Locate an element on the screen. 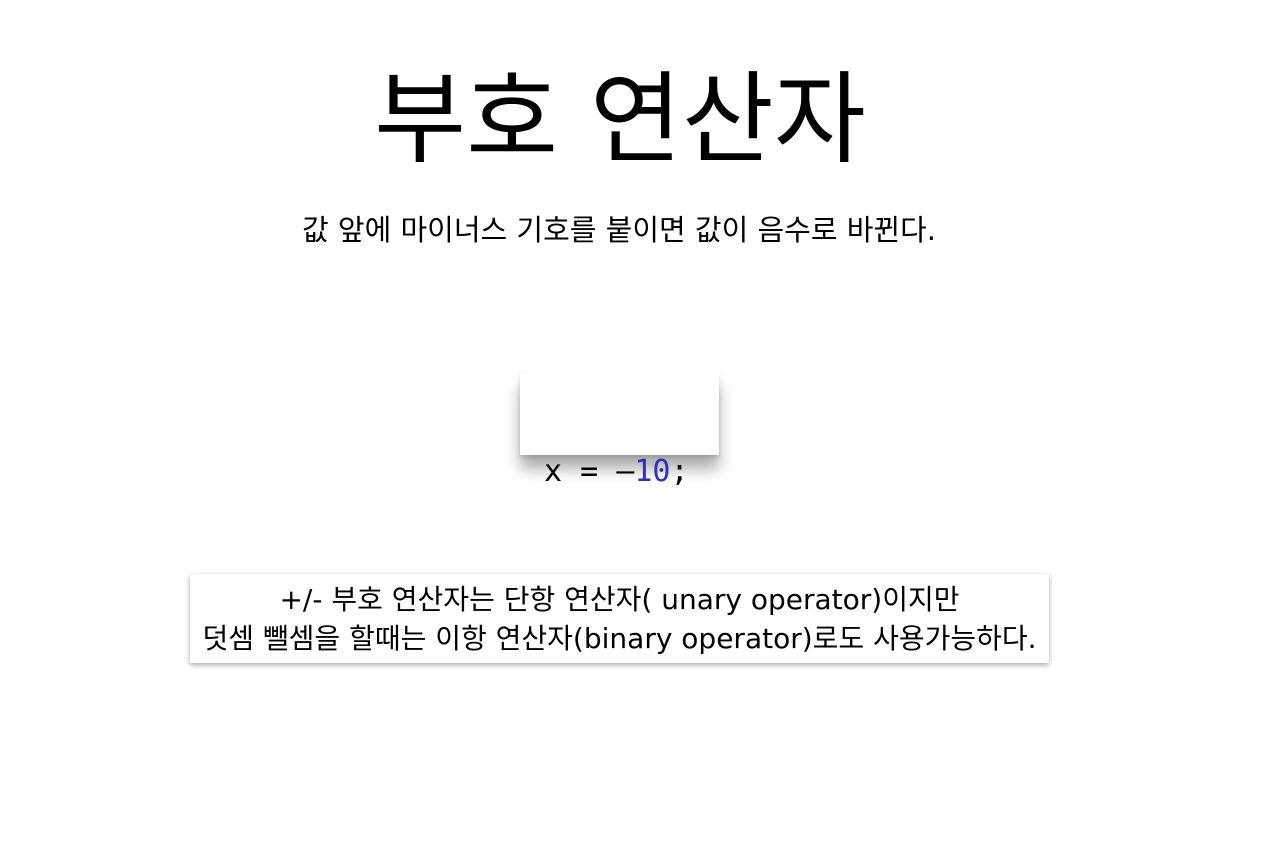  code-line-1: x = –10; is located at coordinates (631, 471).